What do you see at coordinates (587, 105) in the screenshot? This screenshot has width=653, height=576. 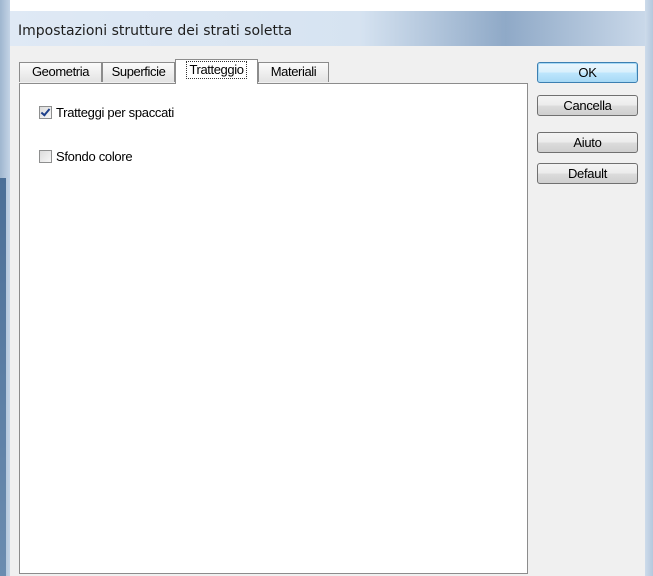 I see `cancel-button: Cancella` at bounding box center [587, 105].